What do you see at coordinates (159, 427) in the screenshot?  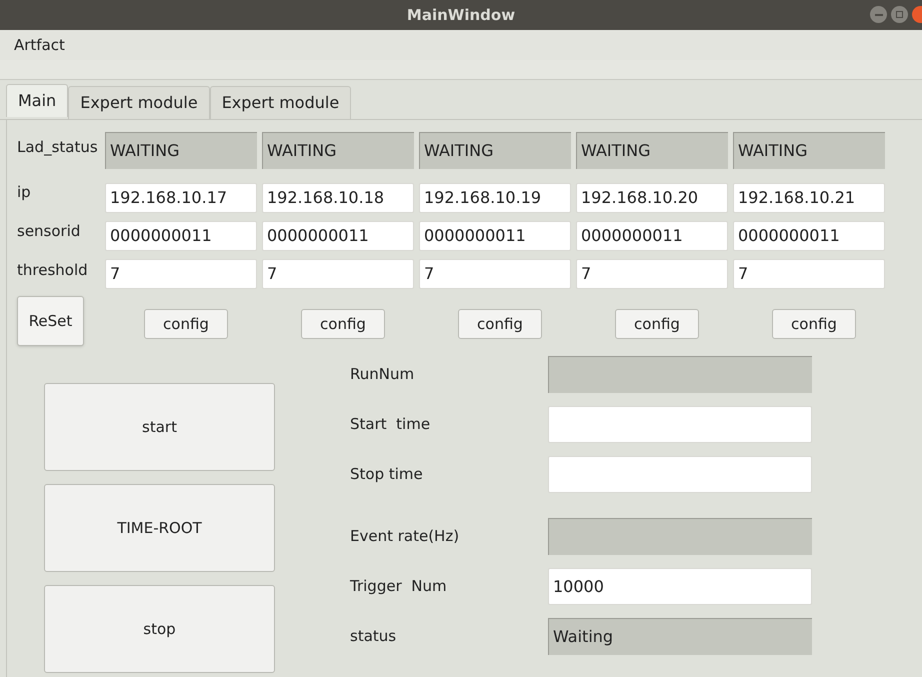 I see `action-button: start` at bounding box center [159, 427].